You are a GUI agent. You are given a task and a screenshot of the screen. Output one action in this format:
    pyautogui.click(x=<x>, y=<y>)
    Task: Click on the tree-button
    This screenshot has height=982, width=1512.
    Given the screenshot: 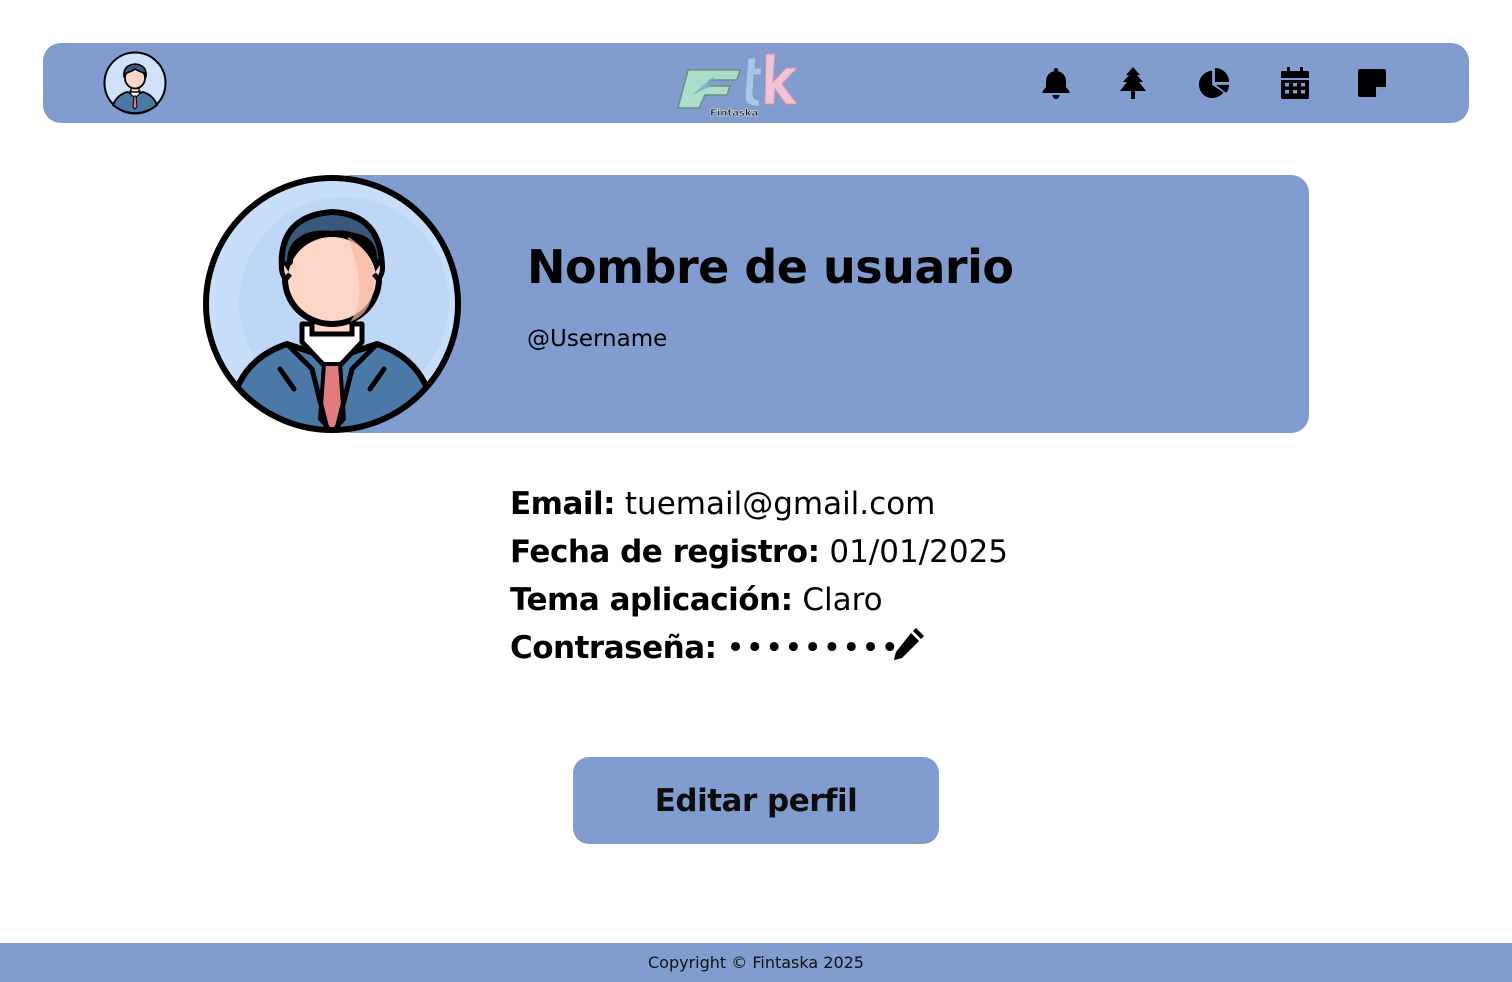 What is the action you would take?
    pyautogui.click(x=1133, y=83)
    